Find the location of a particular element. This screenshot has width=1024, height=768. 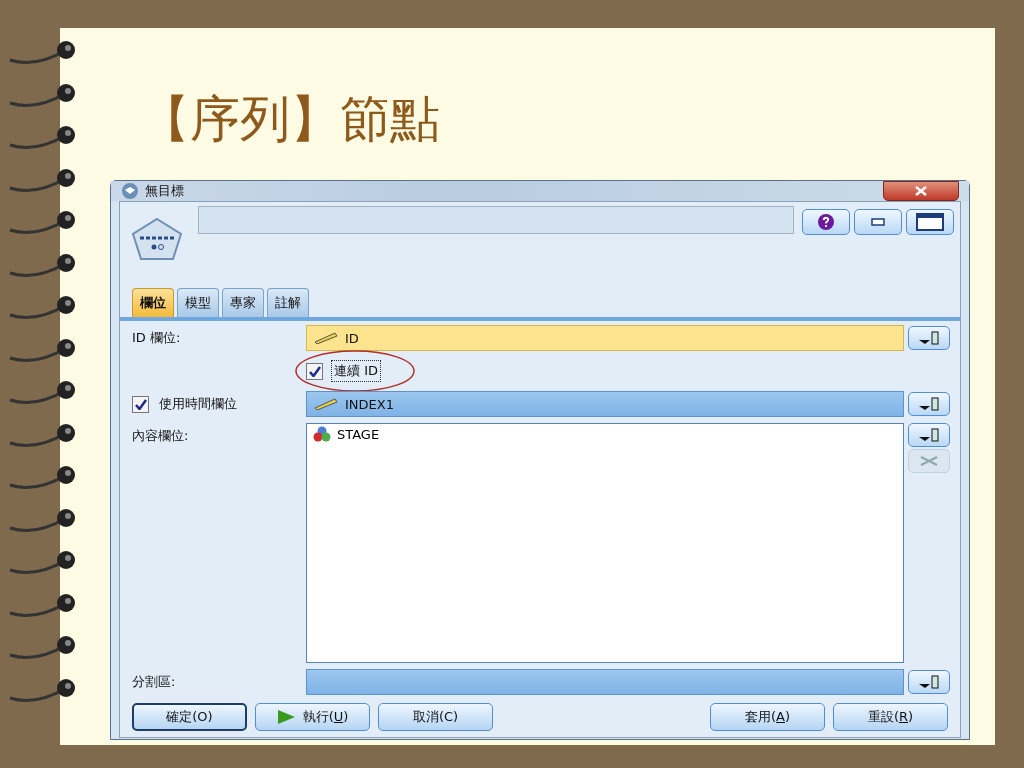

minimize-button is located at coordinates (878, 222).